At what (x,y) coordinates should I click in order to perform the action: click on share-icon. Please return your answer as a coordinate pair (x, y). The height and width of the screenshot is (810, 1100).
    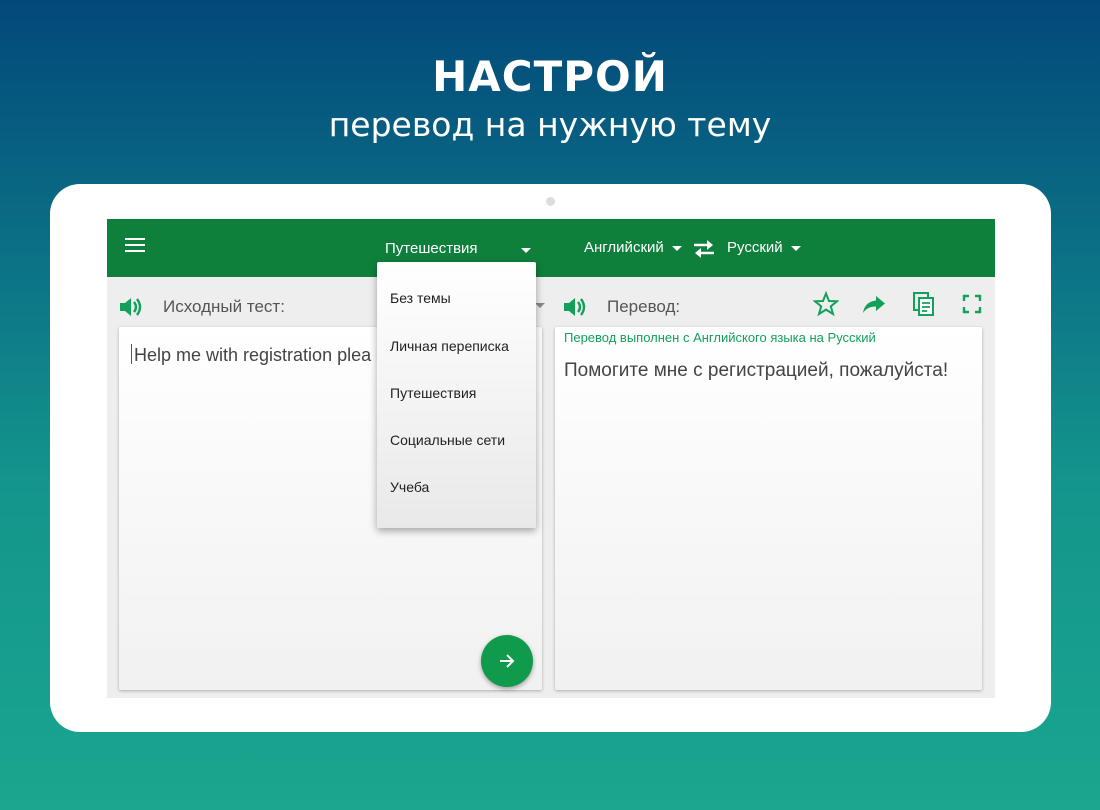
    Looking at the image, I should click on (874, 304).